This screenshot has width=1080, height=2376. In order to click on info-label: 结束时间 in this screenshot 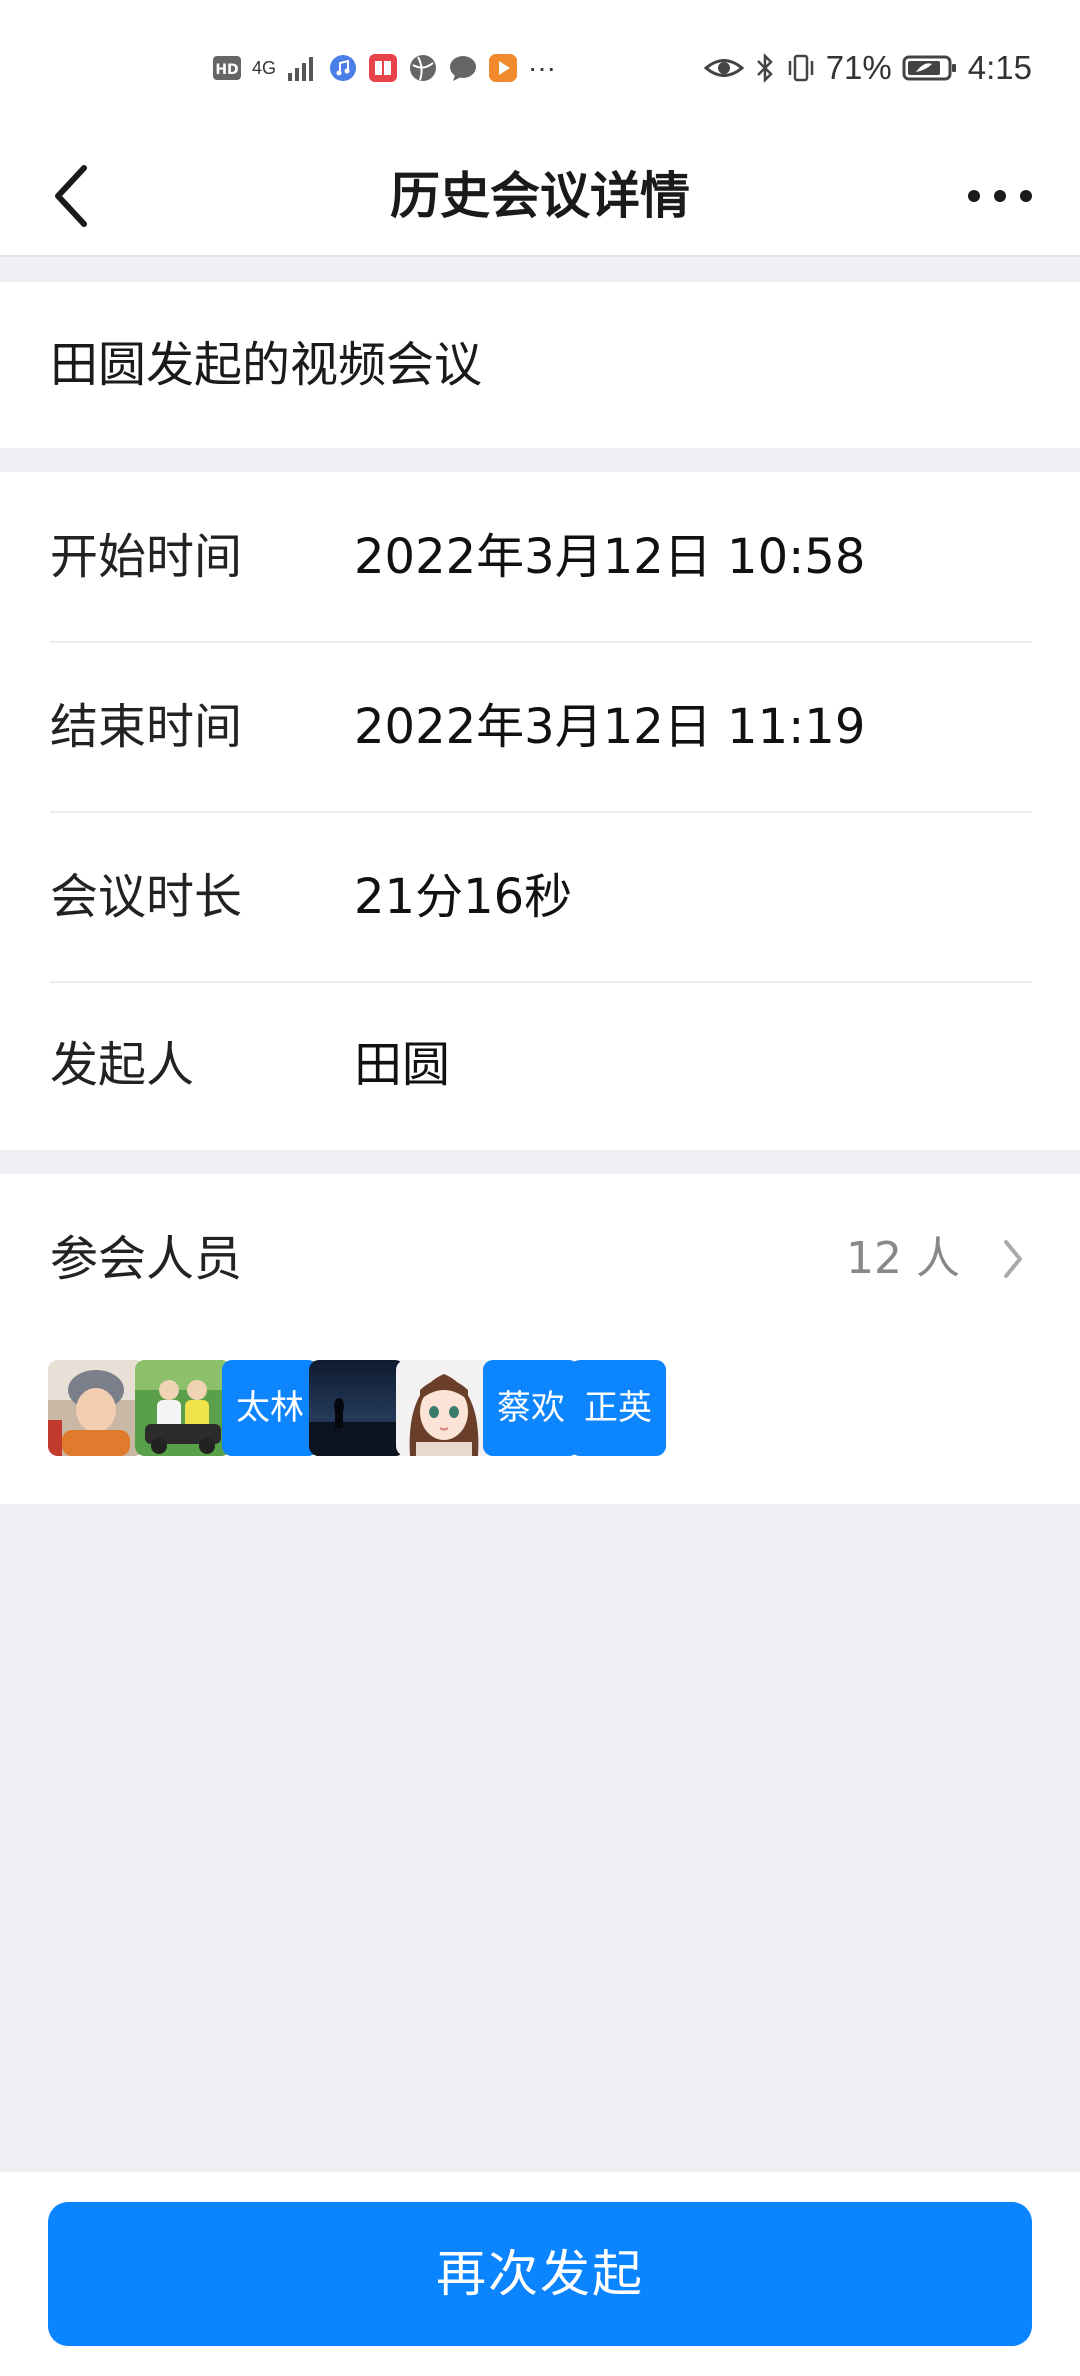, I will do `click(146, 727)`.